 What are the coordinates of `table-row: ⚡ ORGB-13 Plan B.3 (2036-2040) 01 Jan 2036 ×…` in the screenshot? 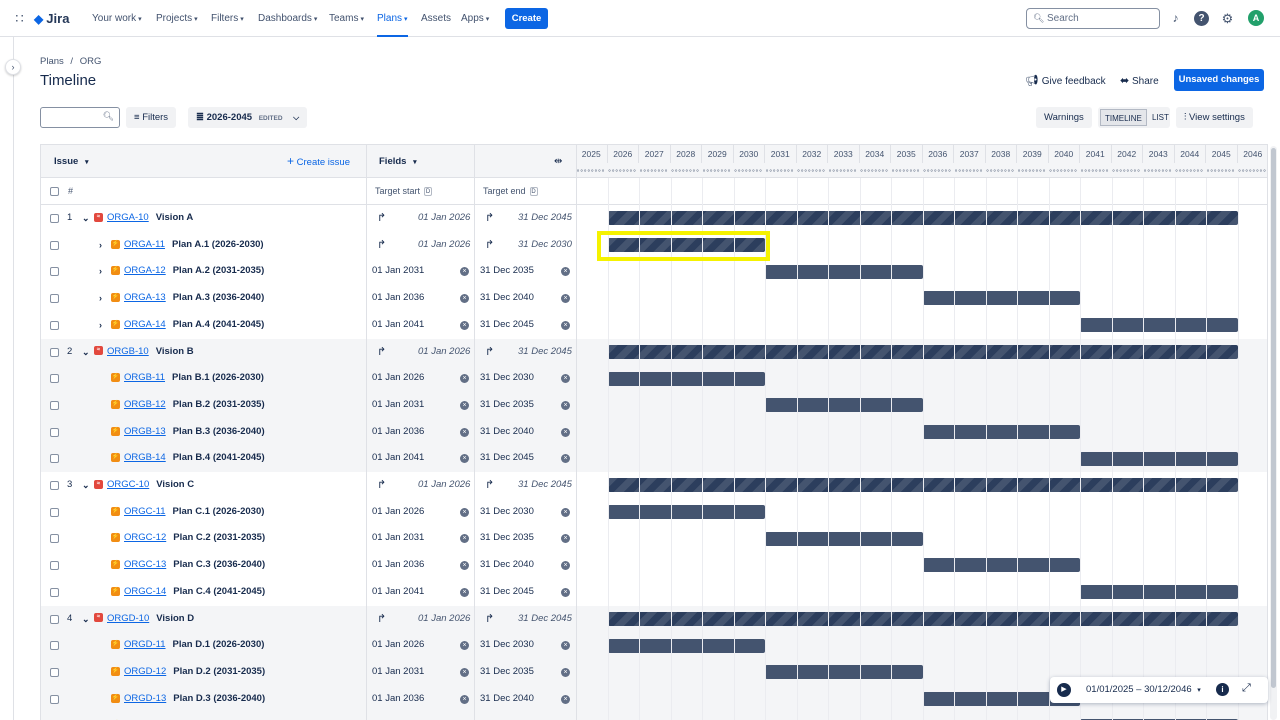 It's located at (654, 432).